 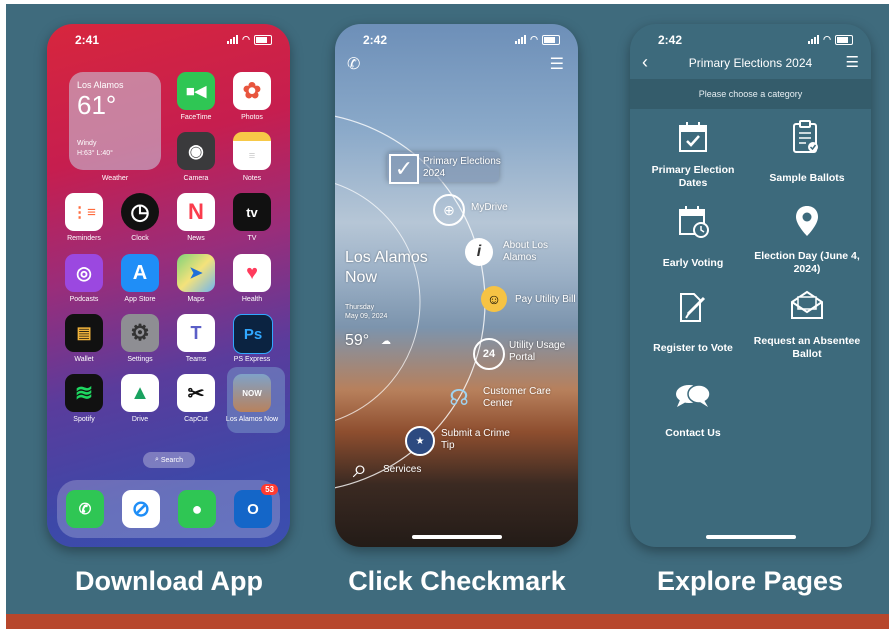 What do you see at coordinates (196, 393) in the screenshot?
I see `capcut-app: ✂` at bounding box center [196, 393].